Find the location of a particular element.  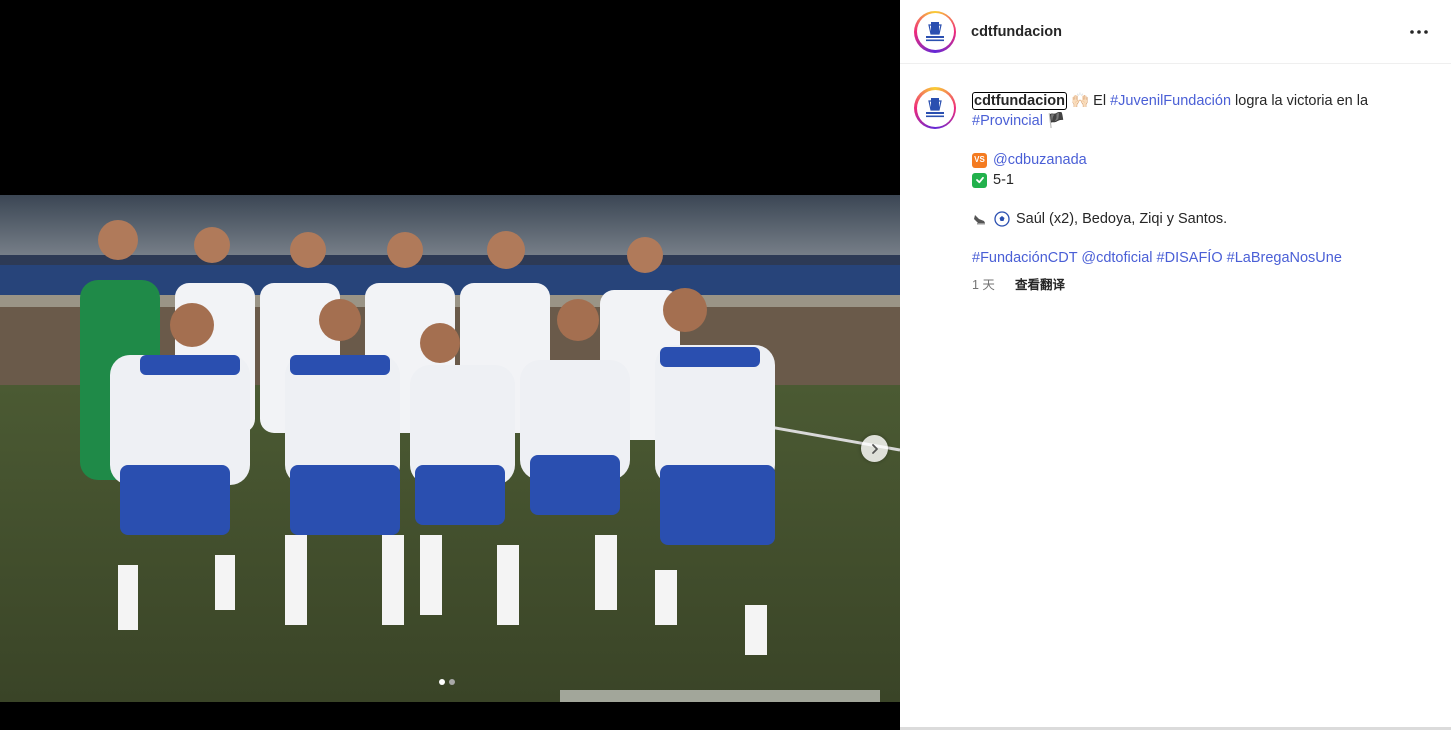

carousel-indicator is located at coordinates (447, 682).